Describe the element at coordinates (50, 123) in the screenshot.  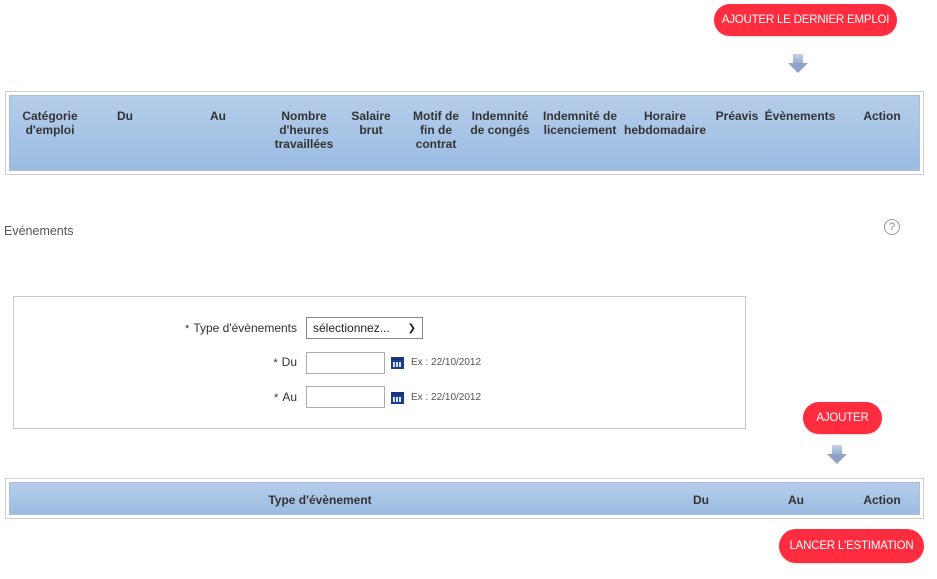
I see `col-header-category: Catégorie d'emploi` at that location.